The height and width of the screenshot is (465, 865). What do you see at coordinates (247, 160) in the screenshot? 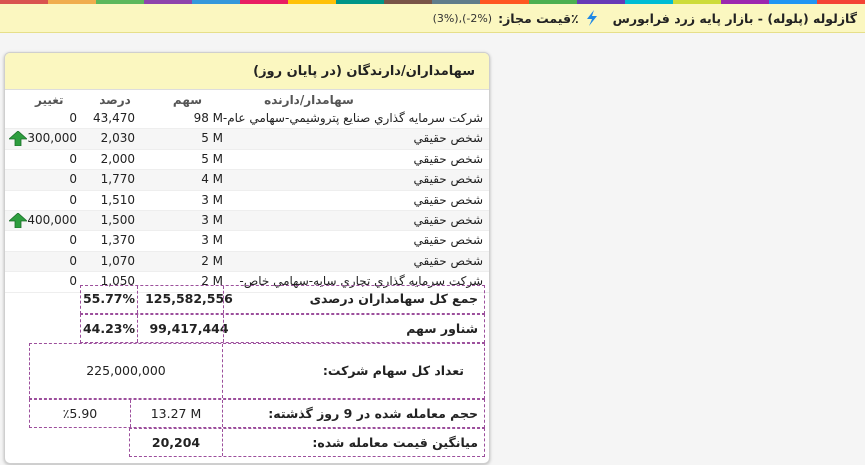
I see `table-row: شخص حقيقي 5 M 2,000 0` at bounding box center [247, 160].